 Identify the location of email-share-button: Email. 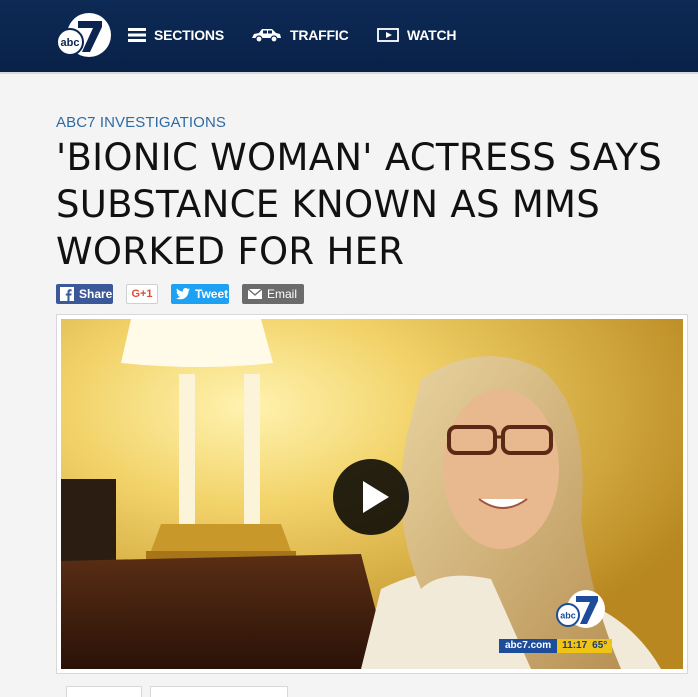
(273, 294).